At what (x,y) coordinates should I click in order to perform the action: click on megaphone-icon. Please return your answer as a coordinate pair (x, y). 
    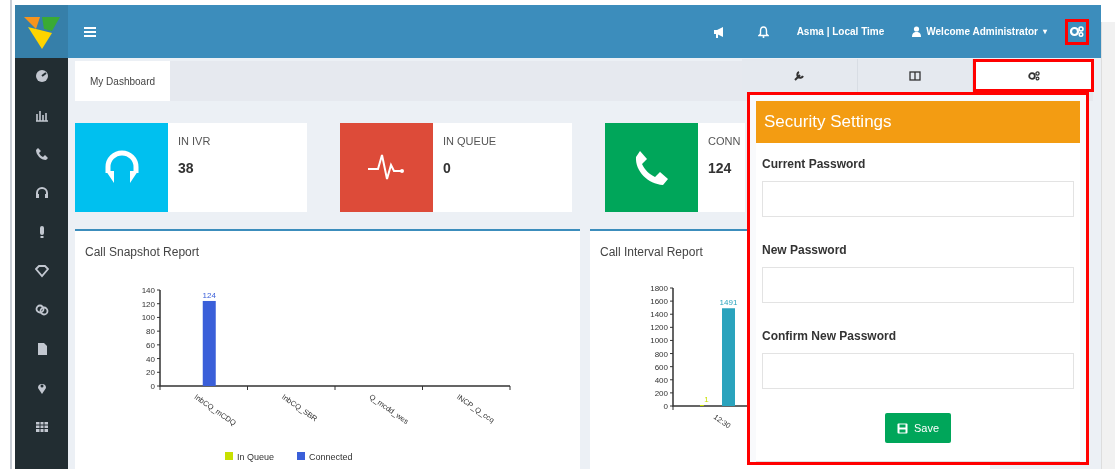
    Looking at the image, I should click on (719, 31).